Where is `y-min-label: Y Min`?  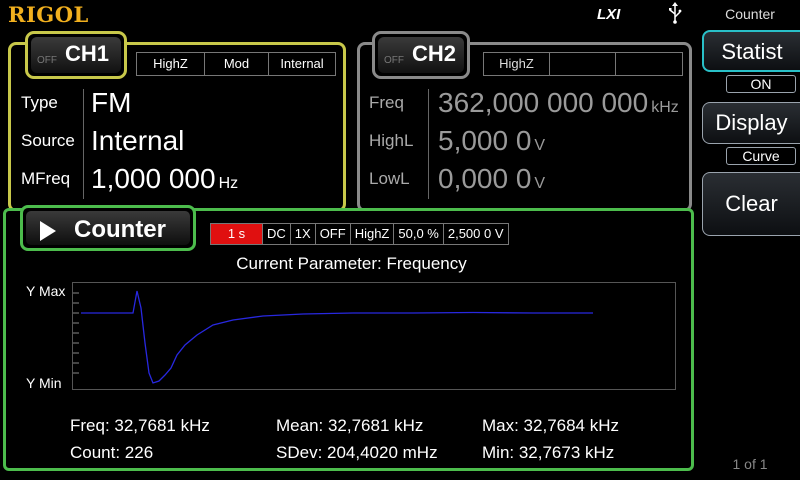 y-min-label: Y Min is located at coordinates (44, 383).